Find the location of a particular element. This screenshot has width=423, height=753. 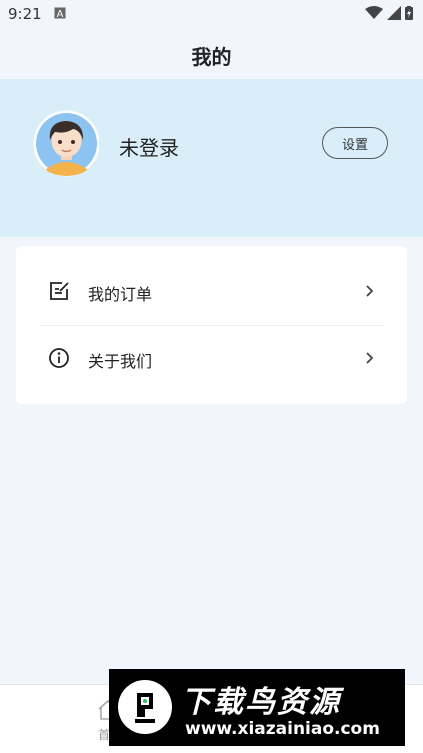

signal-icon is located at coordinates (394, 13).